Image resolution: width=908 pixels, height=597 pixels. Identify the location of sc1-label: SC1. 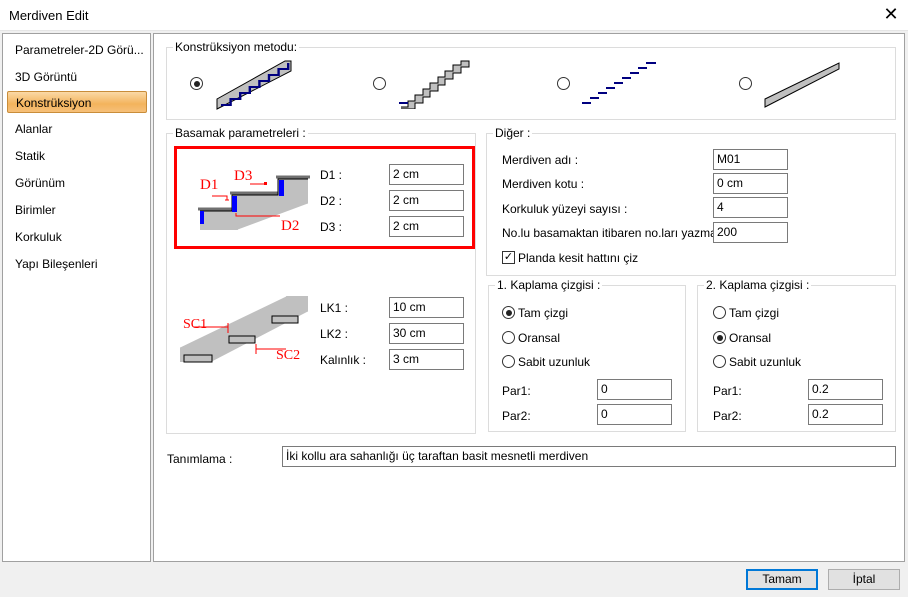
(195, 324).